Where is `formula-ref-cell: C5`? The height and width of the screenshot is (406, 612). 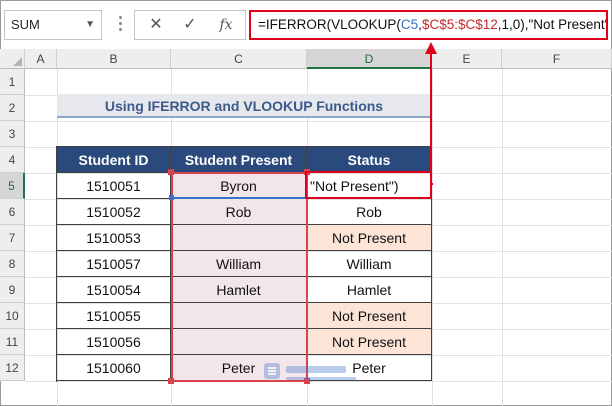
formula-ref-cell: C5 is located at coordinates (409, 24).